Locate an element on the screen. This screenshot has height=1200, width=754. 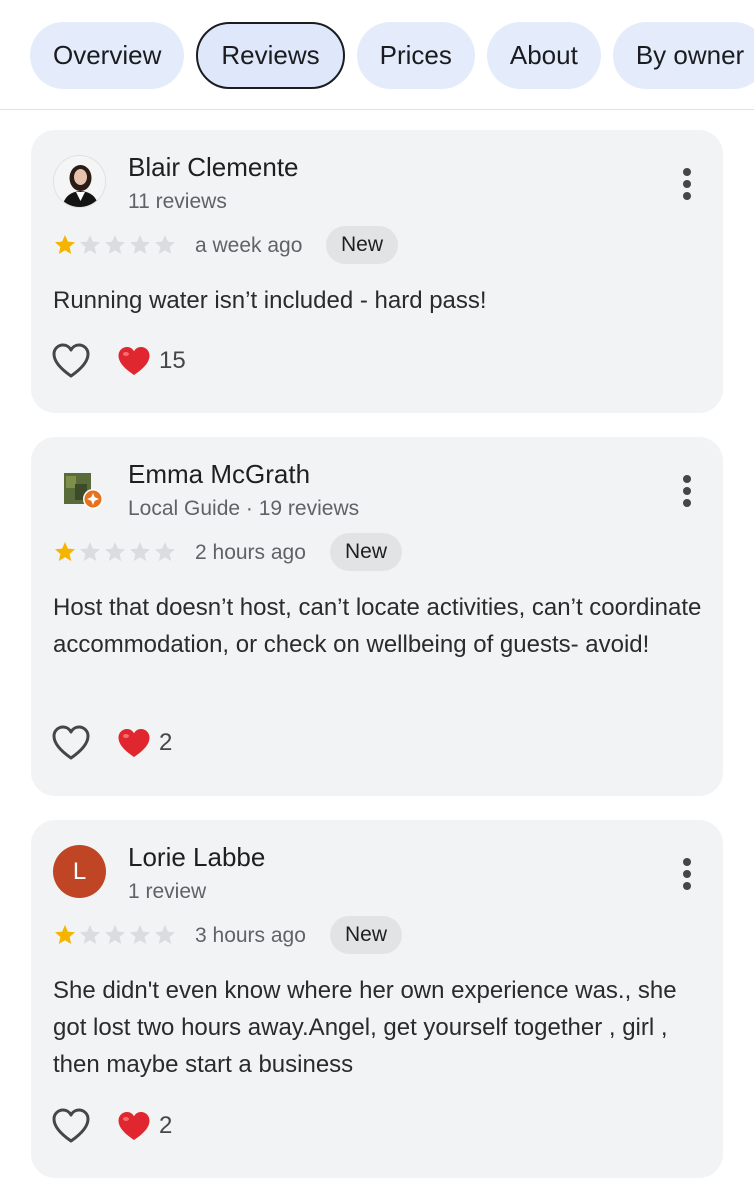
review-time: a week ago is located at coordinates (249, 245).